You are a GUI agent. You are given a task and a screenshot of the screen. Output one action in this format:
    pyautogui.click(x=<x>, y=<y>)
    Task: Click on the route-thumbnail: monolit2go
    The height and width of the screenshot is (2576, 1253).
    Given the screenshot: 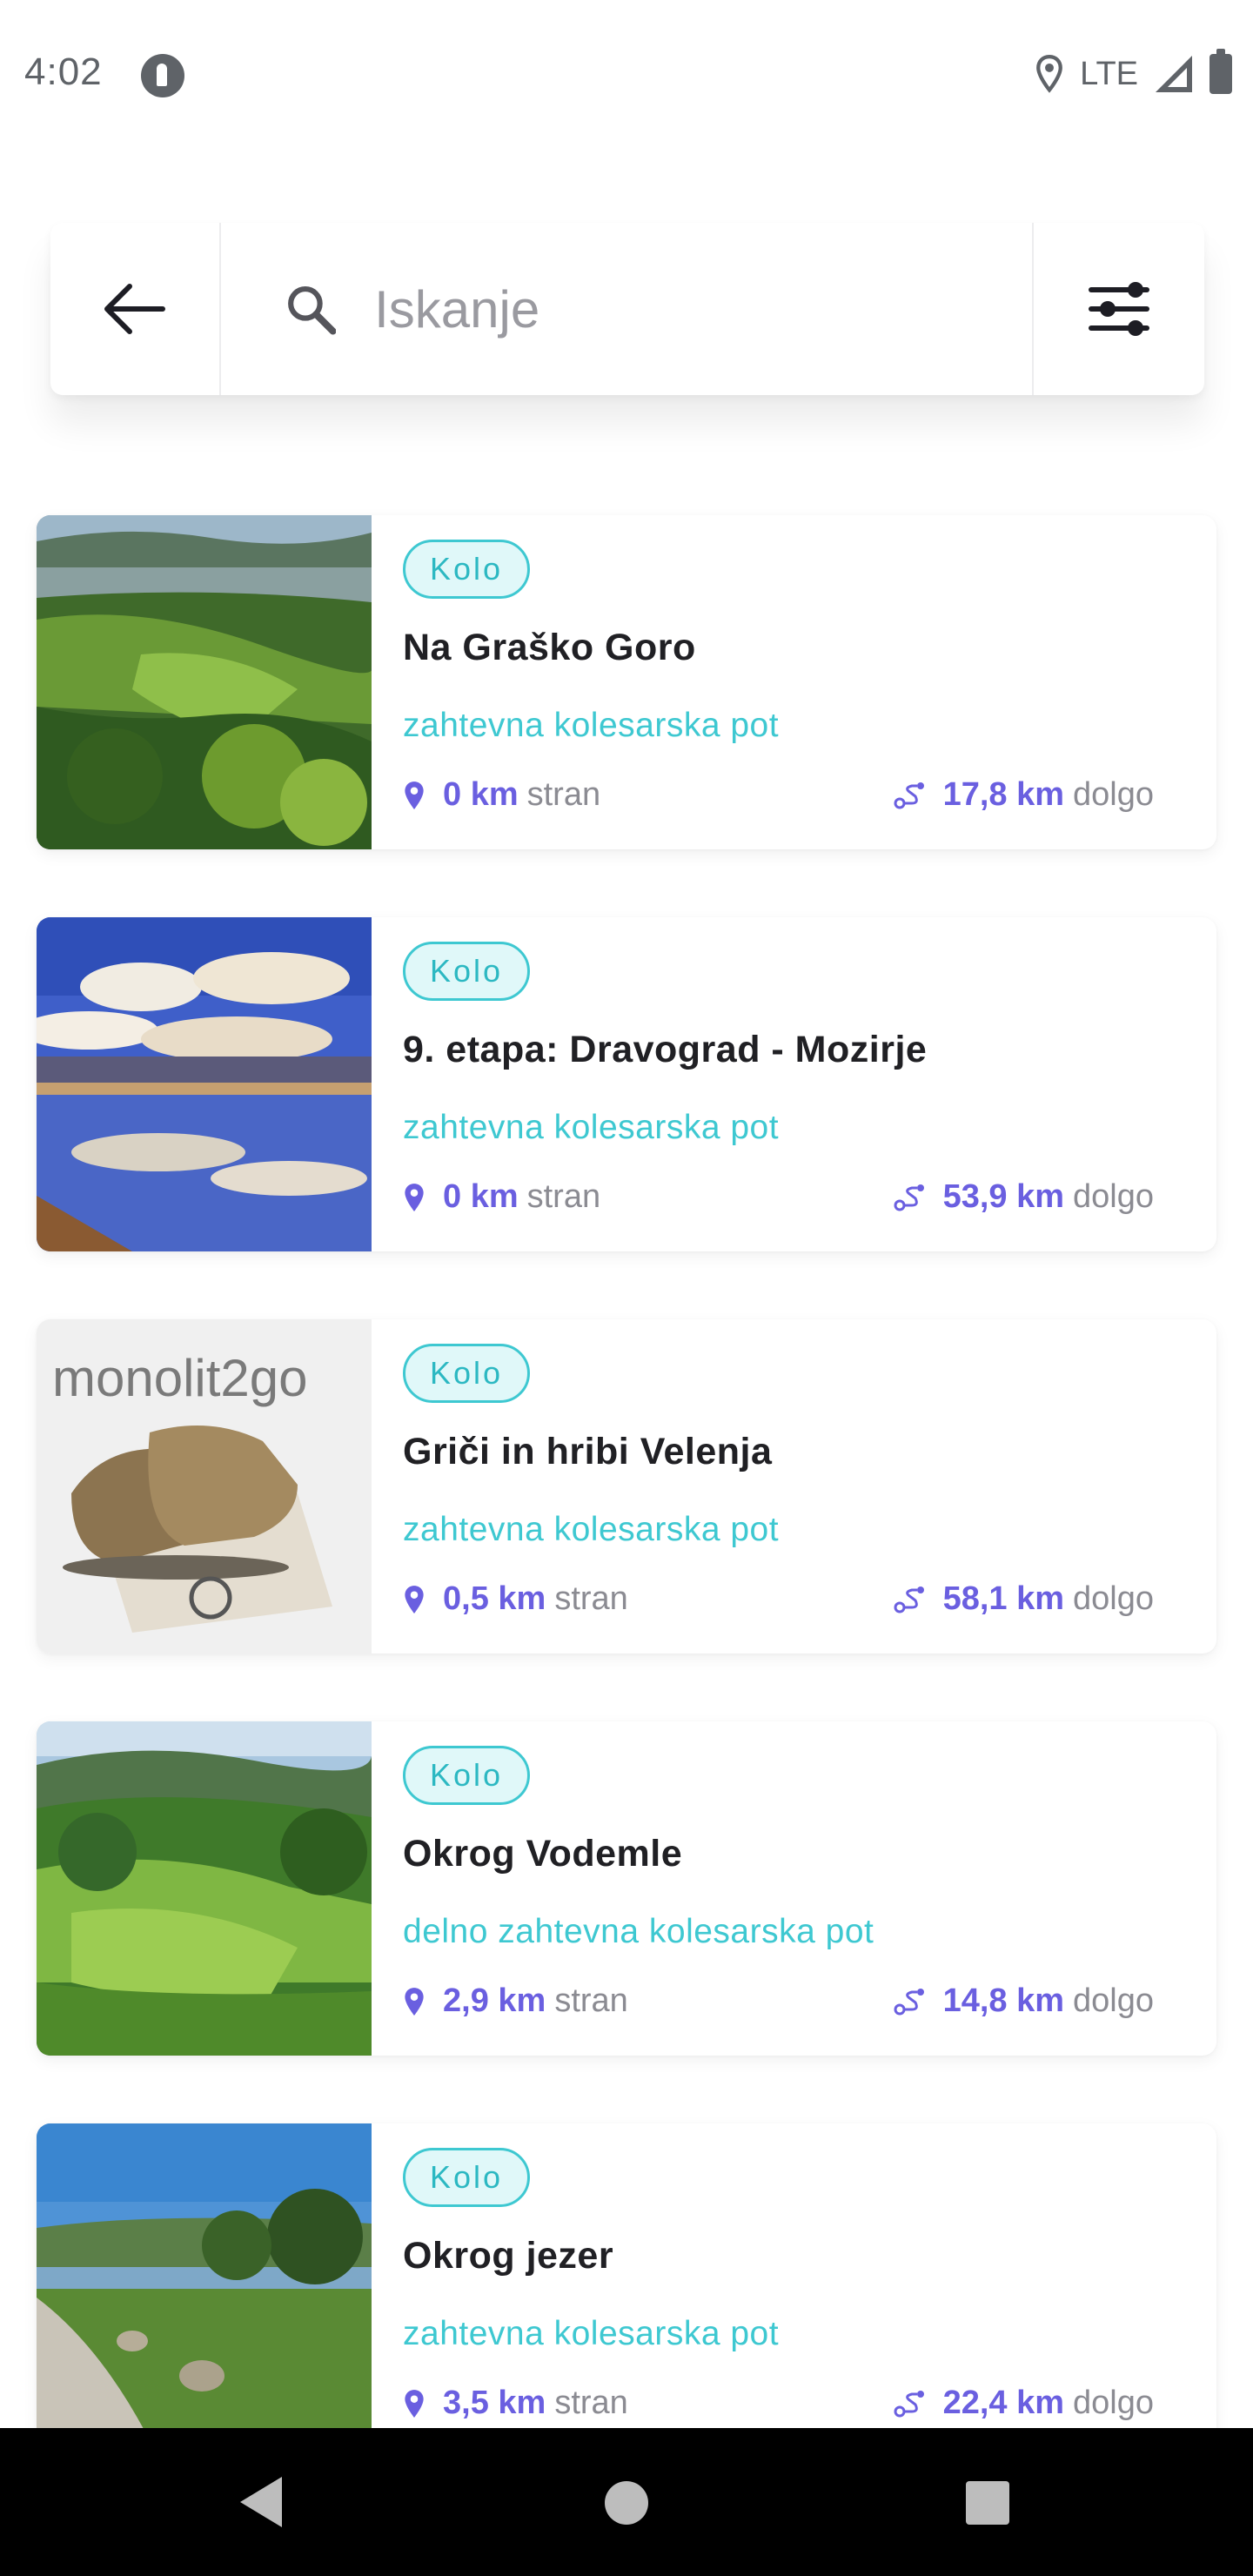 What is the action you would take?
    pyautogui.click(x=205, y=1486)
    